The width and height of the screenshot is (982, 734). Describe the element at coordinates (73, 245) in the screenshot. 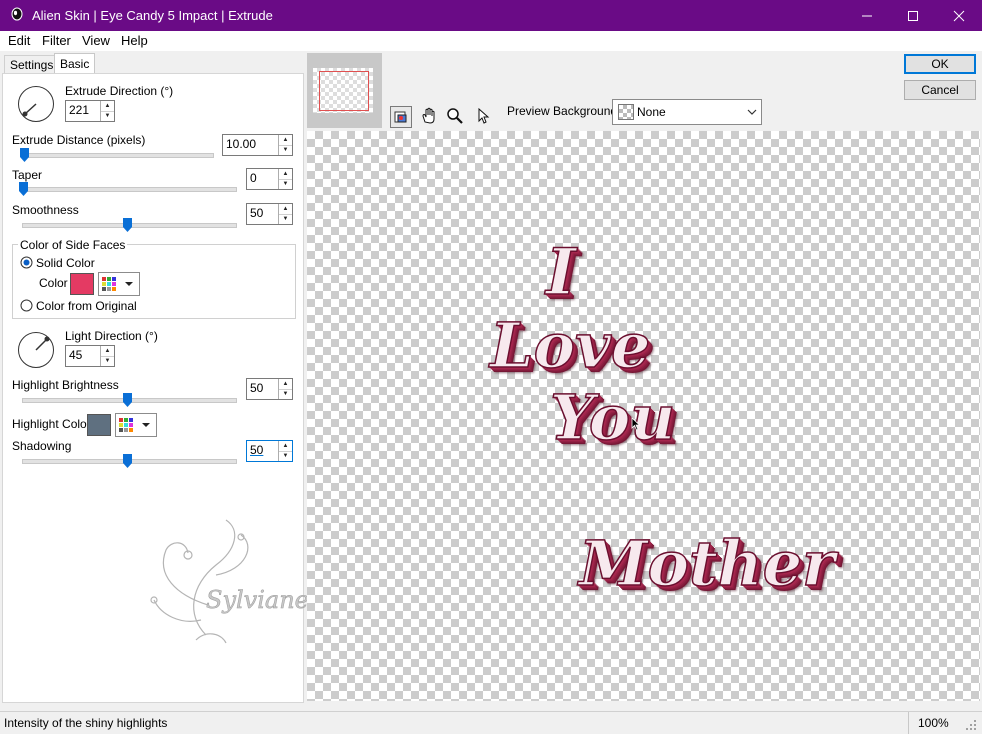

I see `side-faces-group-label: Color of Side Faces` at that location.